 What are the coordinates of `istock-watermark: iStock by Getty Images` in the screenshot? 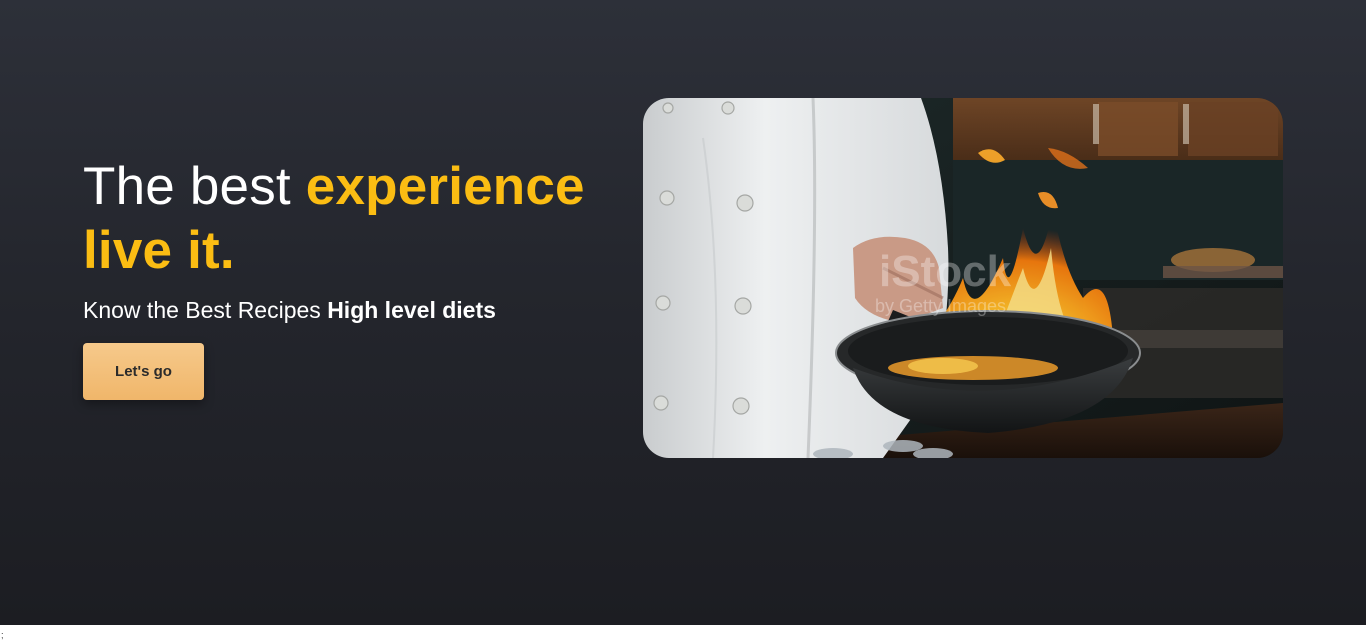 It's located at (943, 281).